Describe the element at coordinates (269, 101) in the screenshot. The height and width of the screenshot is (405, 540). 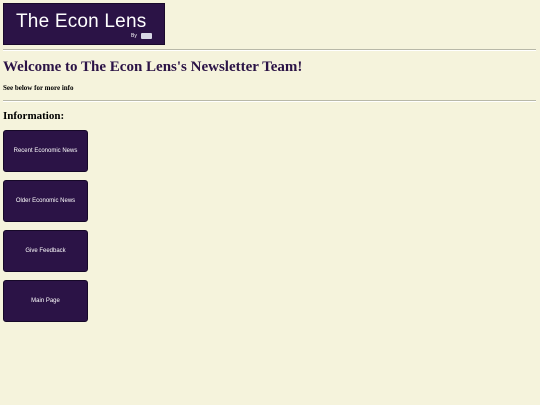
I see `section-divider` at that location.